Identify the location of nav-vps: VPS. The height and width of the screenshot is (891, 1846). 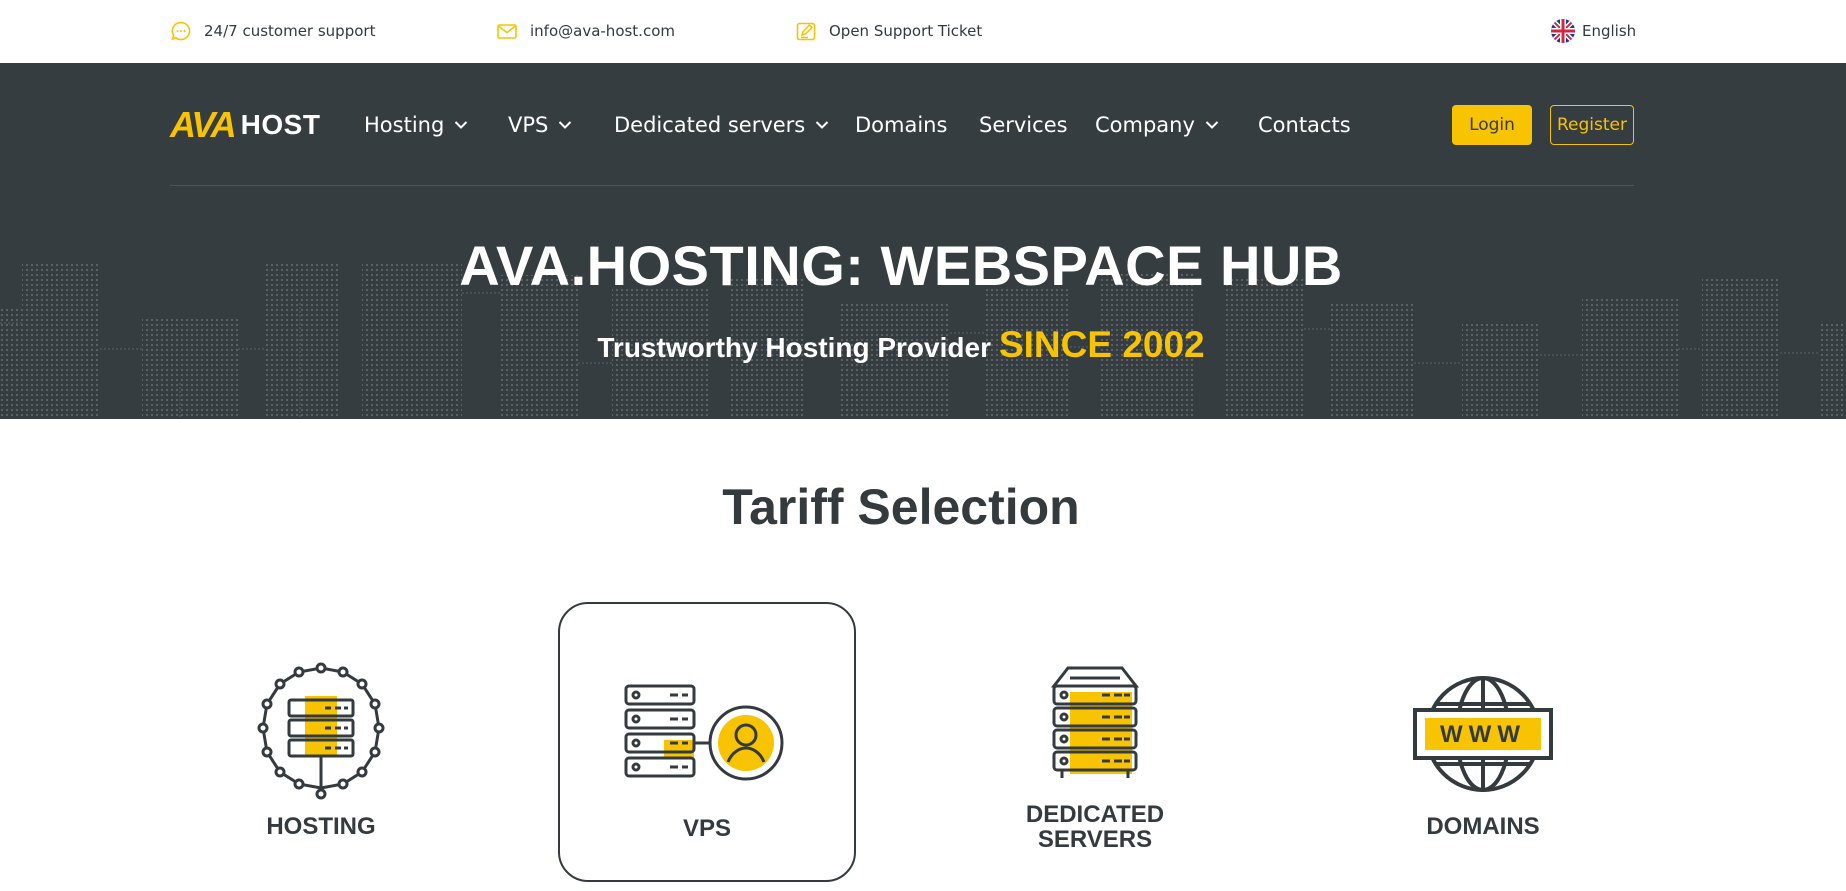
(540, 125).